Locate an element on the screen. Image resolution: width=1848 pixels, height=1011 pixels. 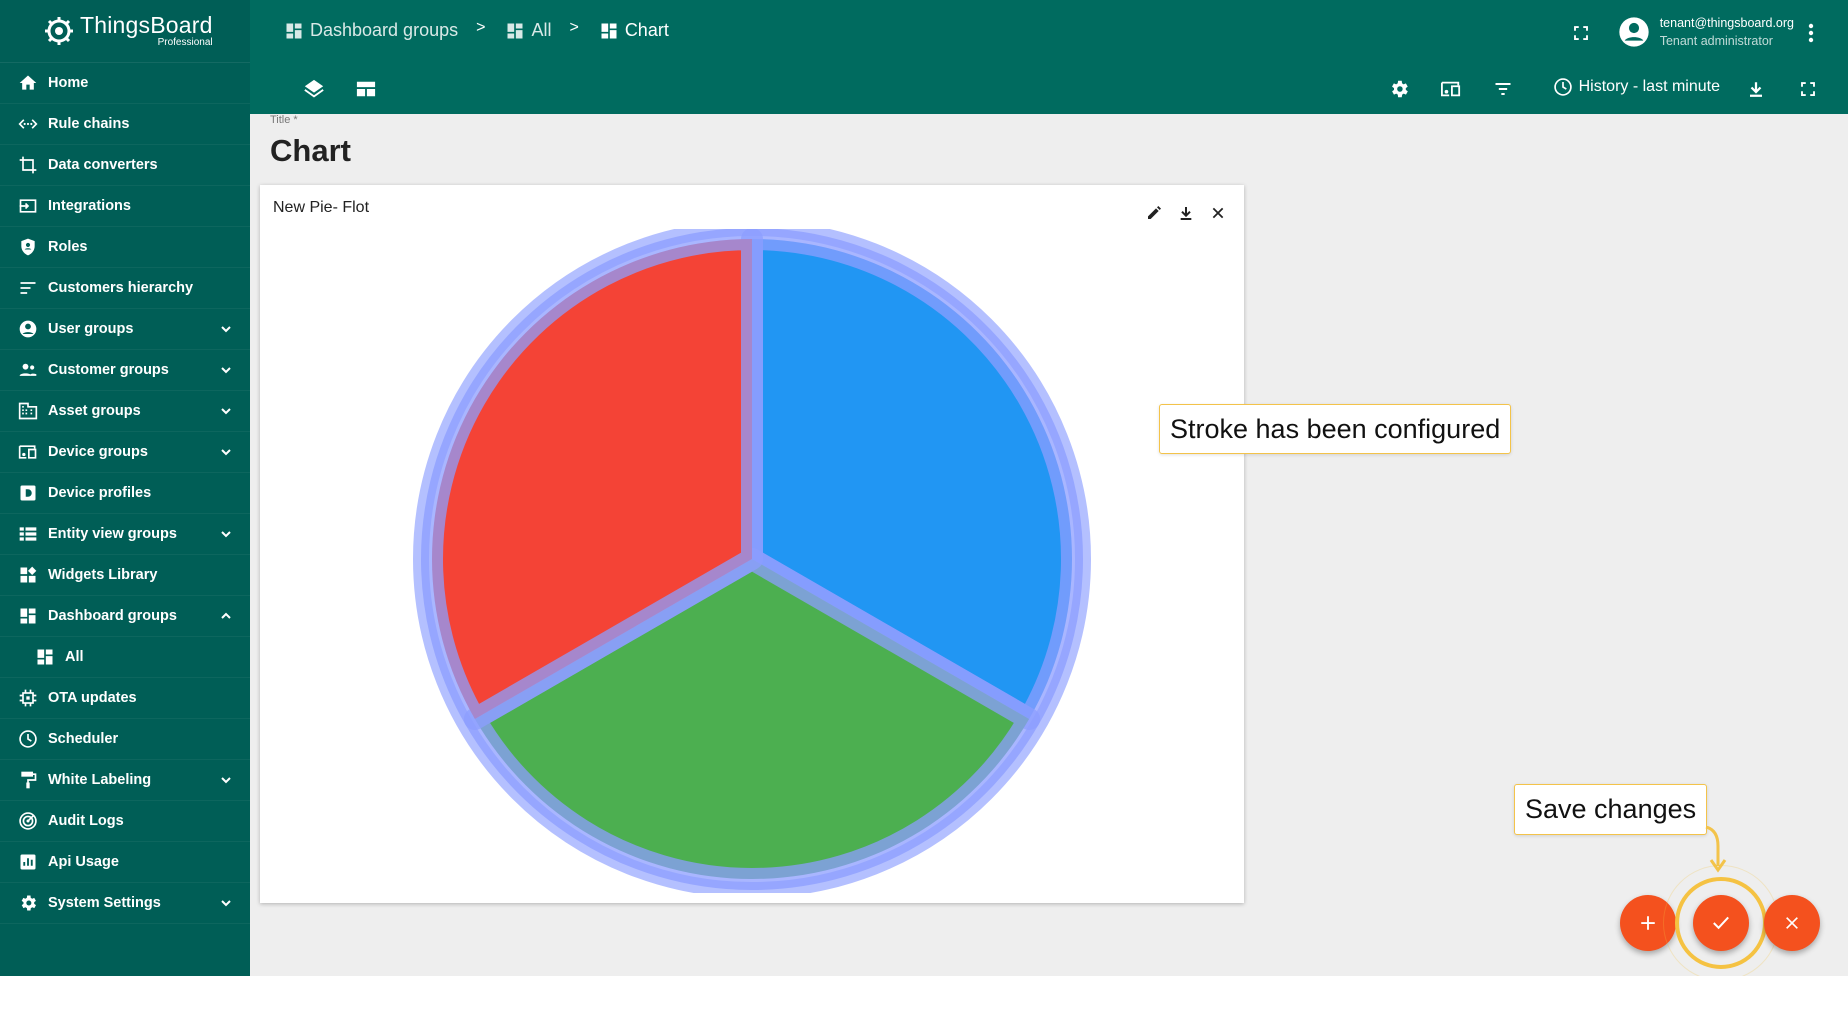
breadcrumb-dashboard-groups: Dashboard groups is located at coordinates (371, 30).